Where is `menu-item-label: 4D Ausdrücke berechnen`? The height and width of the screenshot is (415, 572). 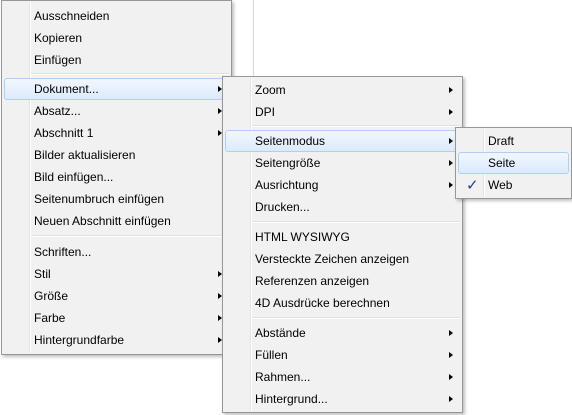
menu-item-label: 4D Ausdrücke berechnen is located at coordinates (322, 303).